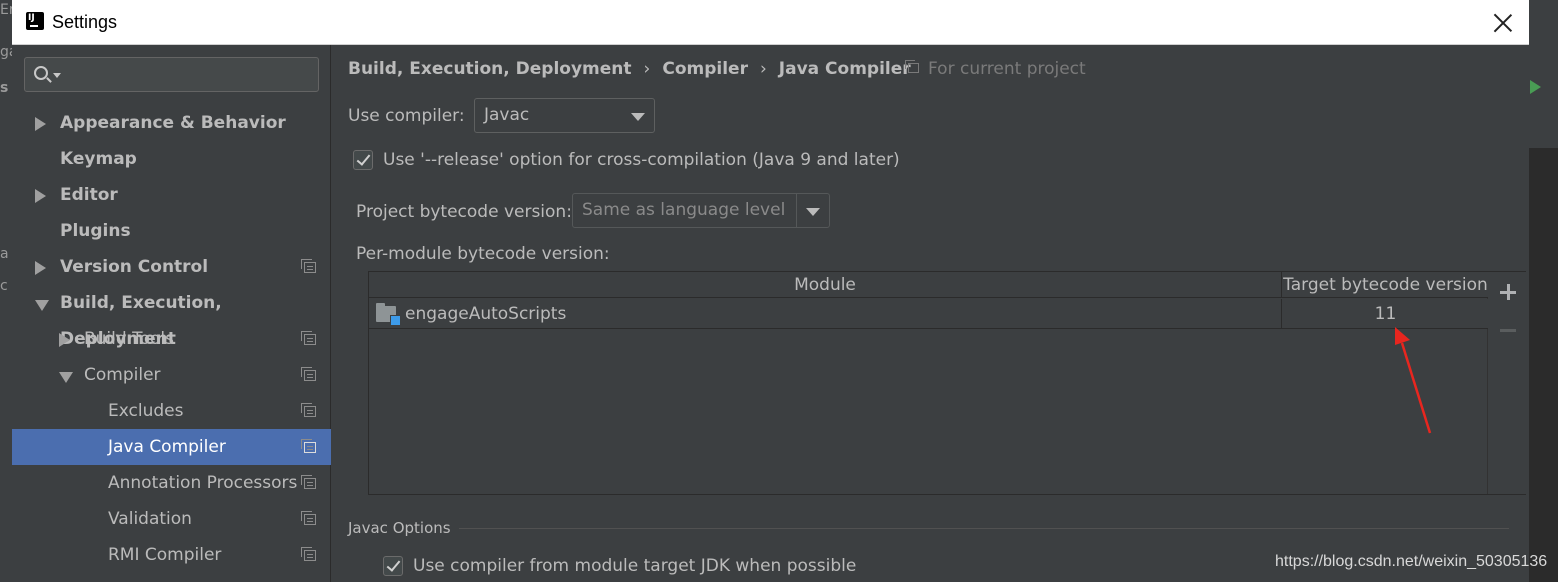 The width and height of the screenshot is (1558, 582). Describe the element at coordinates (98, 159) in the screenshot. I see `sidebar-item-label: Keymap` at that location.